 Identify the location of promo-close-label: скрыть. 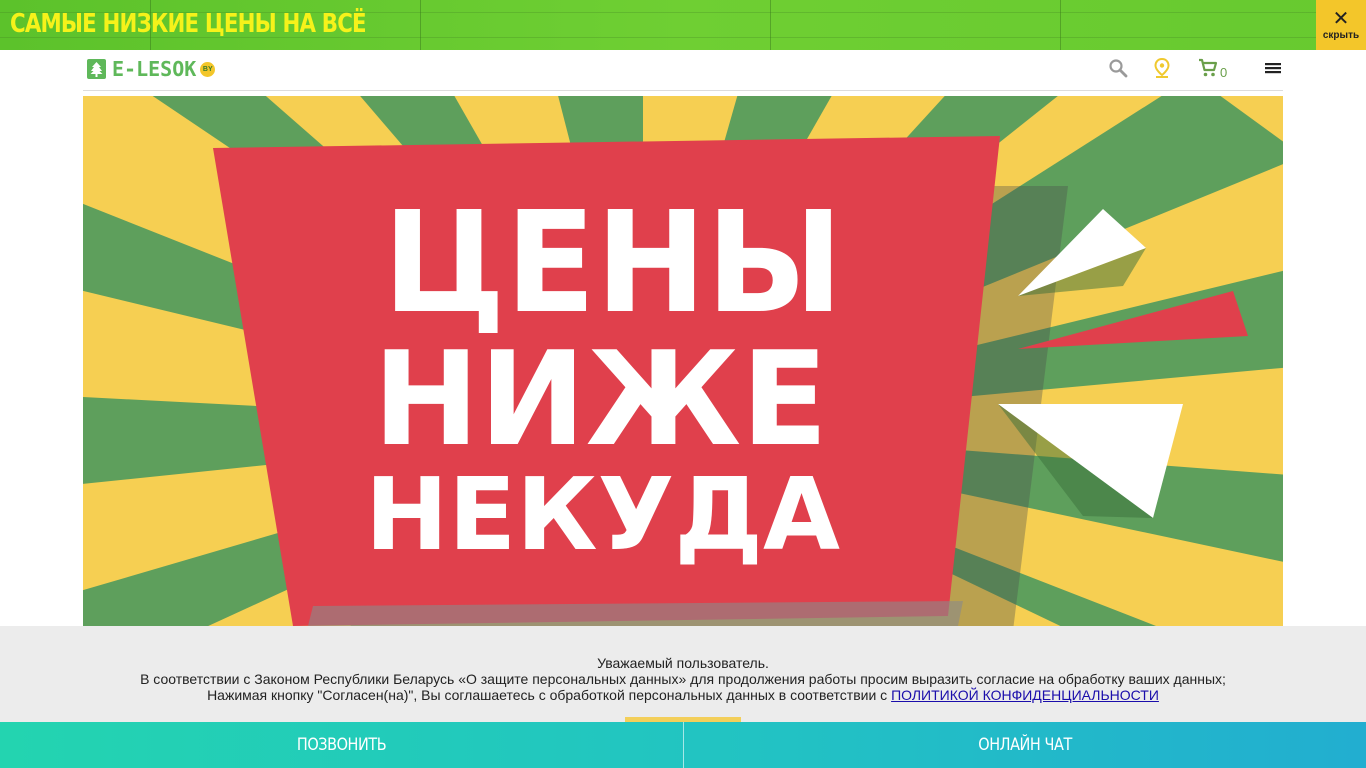
(1341, 35).